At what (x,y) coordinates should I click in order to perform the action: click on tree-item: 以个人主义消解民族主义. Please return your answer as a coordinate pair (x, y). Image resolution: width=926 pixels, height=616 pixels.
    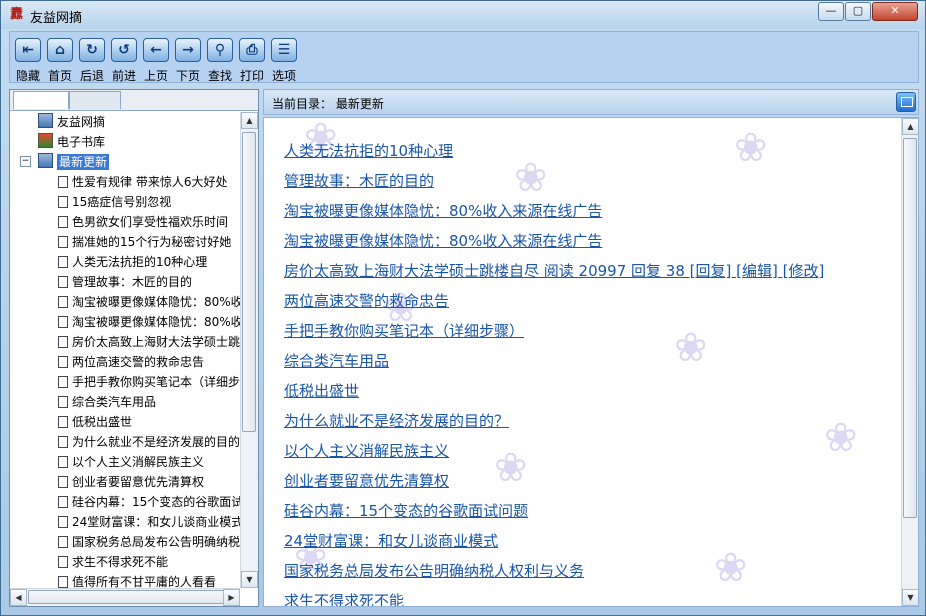
    Looking at the image, I should click on (125, 462).